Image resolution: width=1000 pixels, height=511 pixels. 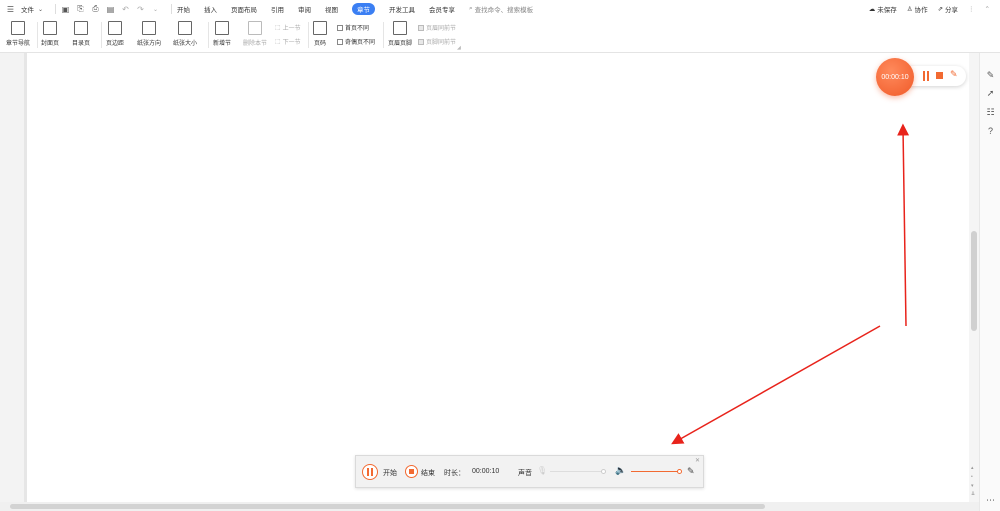 What do you see at coordinates (971, 9) in the screenshot?
I see `more-options-icon: ⋮` at bounding box center [971, 9].